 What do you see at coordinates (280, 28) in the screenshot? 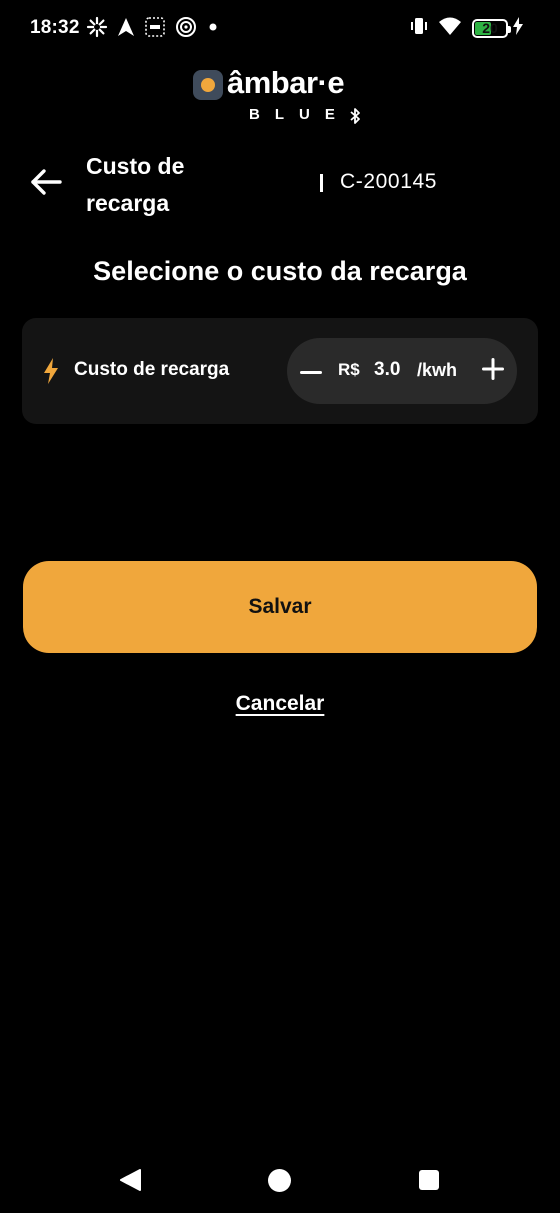
I see `status-bar: 18:32 20` at bounding box center [280, 28].